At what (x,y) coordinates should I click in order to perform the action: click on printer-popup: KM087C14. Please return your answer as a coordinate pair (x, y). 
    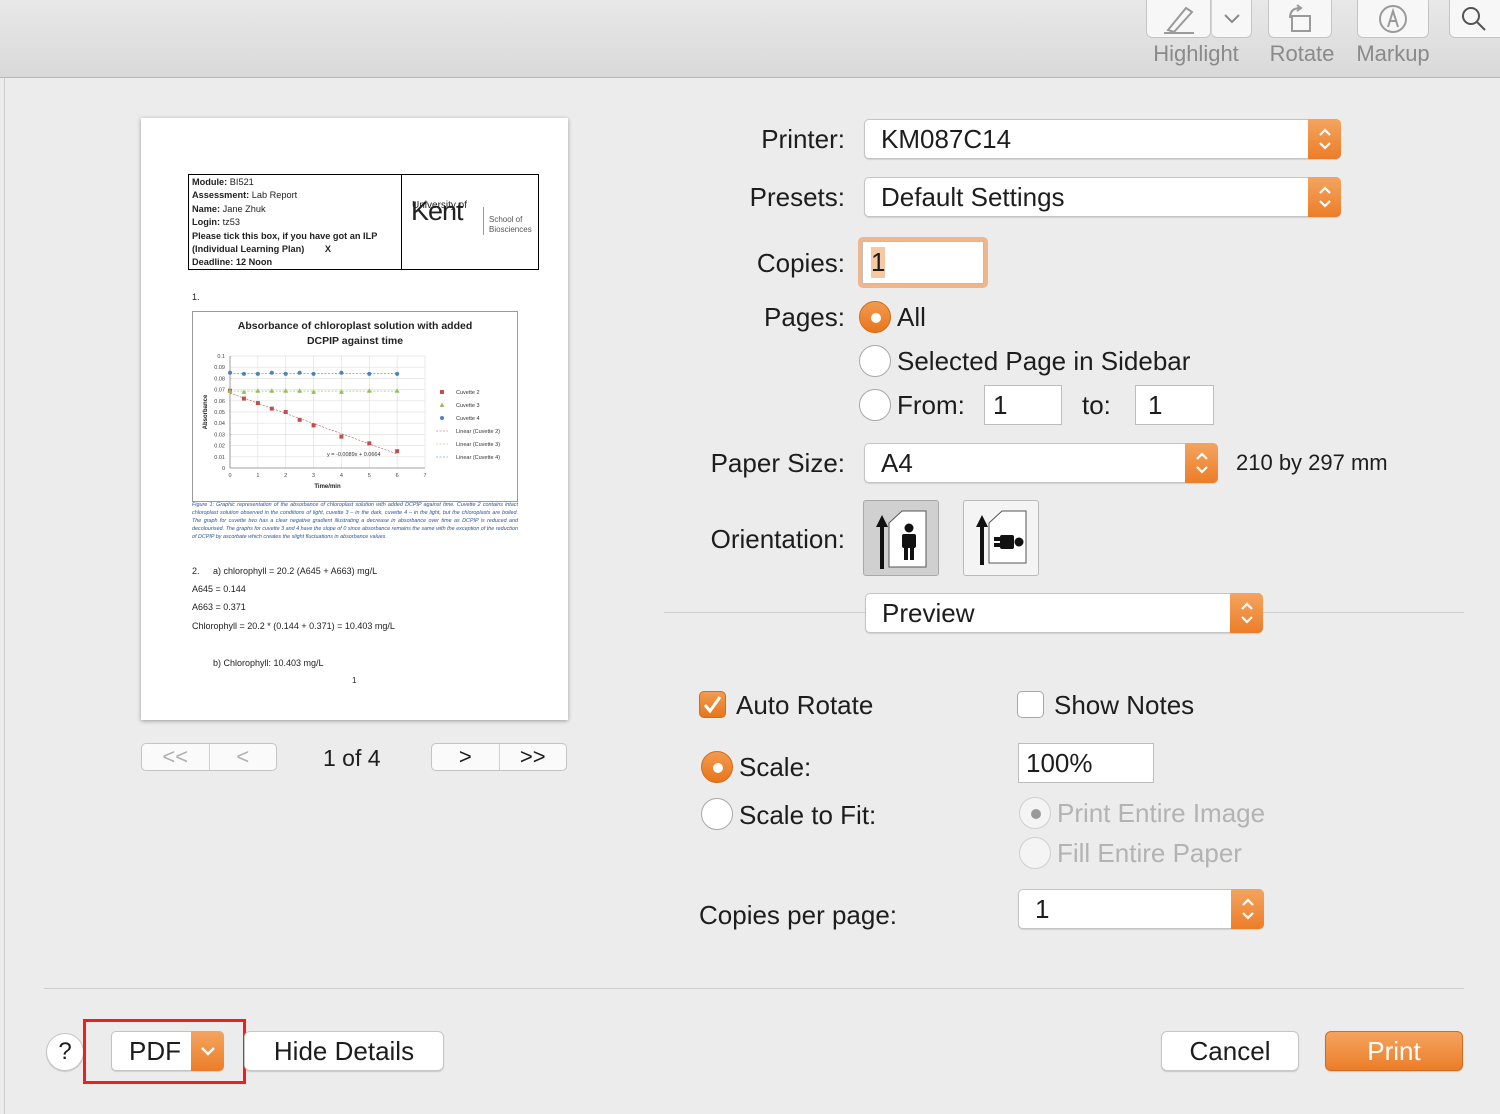
    Looking at the image, I should click on (1102, 139).